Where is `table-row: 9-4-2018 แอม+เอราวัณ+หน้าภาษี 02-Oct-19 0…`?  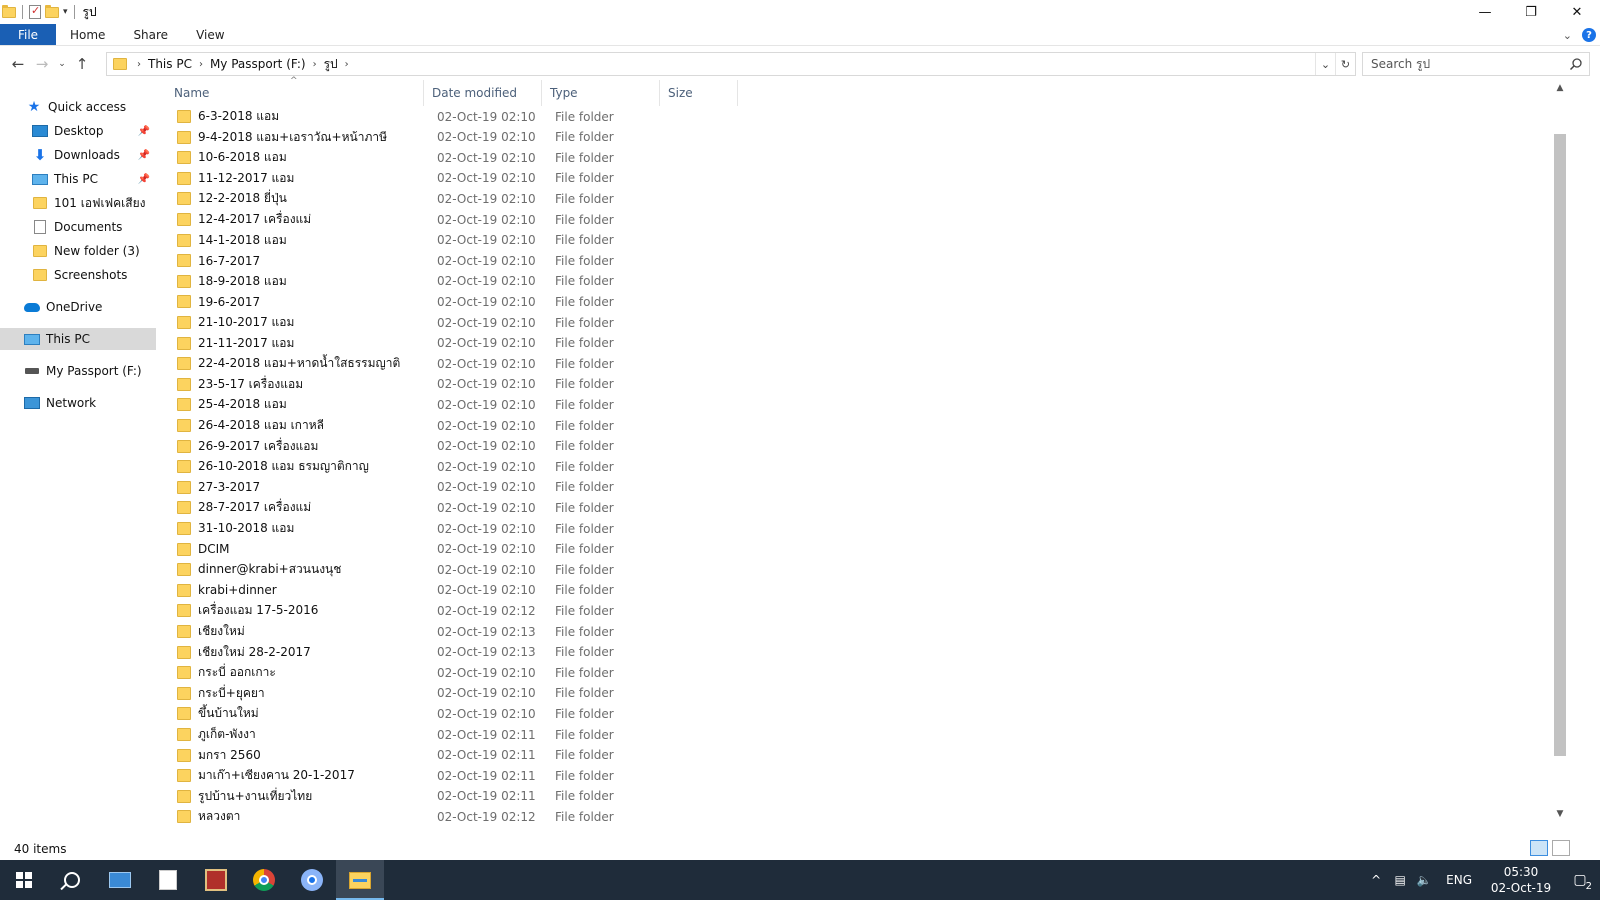 table-row: 9-4-2018 แอม+เอราวัณ+หน้าภาษี 02-Oct-19 0… is located at coordinates (855, 137).